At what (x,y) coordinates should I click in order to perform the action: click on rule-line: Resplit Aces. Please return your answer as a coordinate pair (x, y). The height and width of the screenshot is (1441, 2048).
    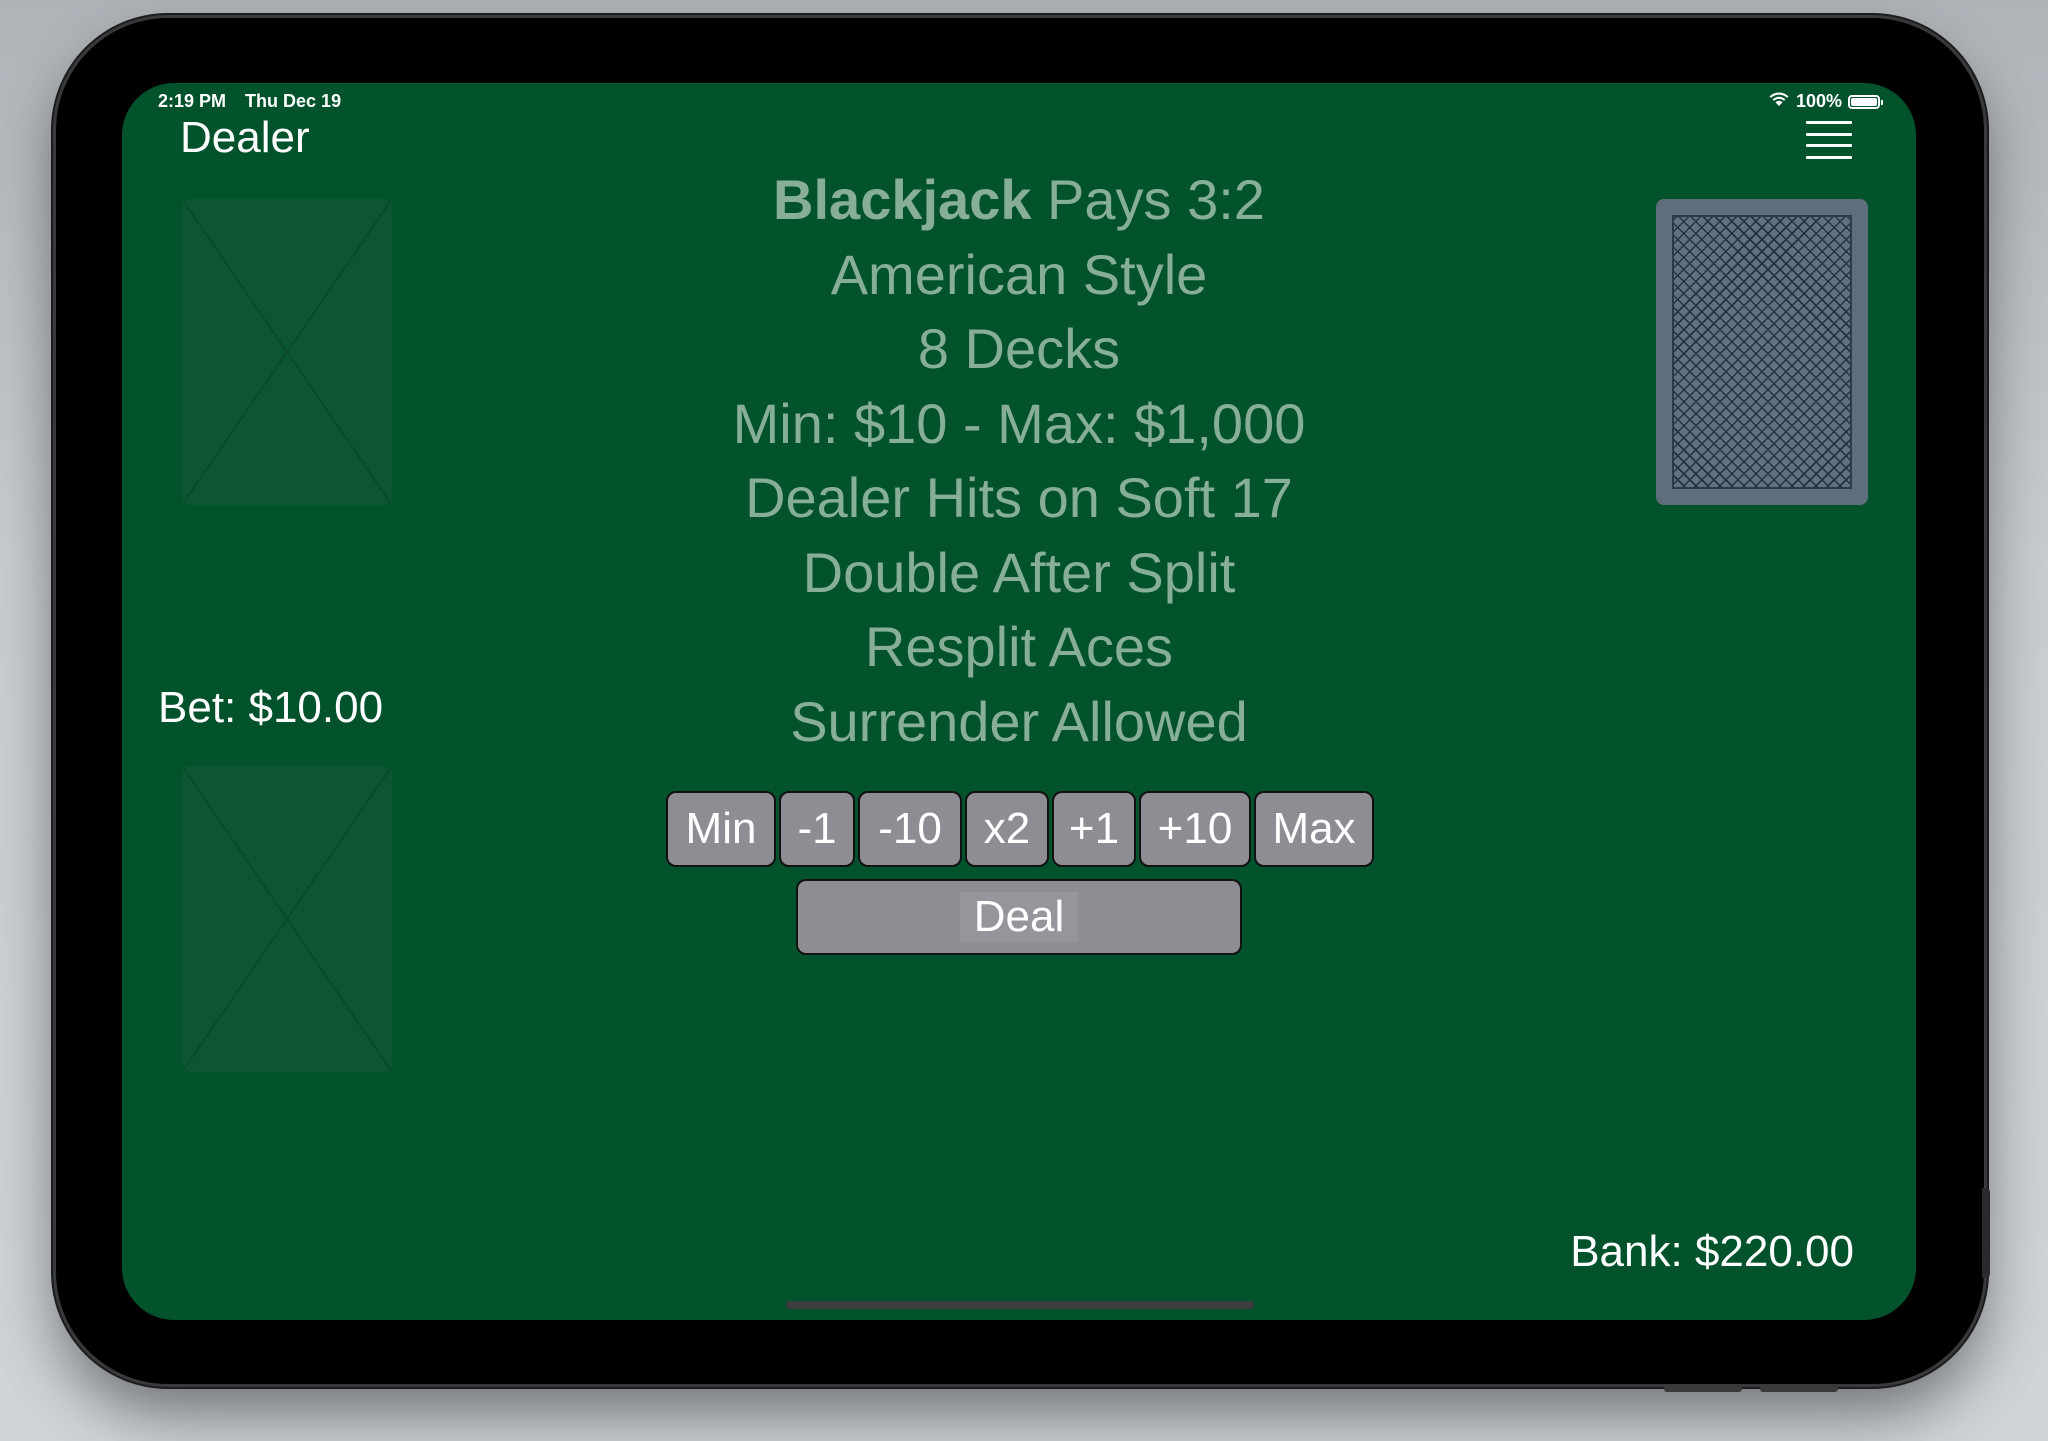
    Looking at the image, I should click on (1019, 646).